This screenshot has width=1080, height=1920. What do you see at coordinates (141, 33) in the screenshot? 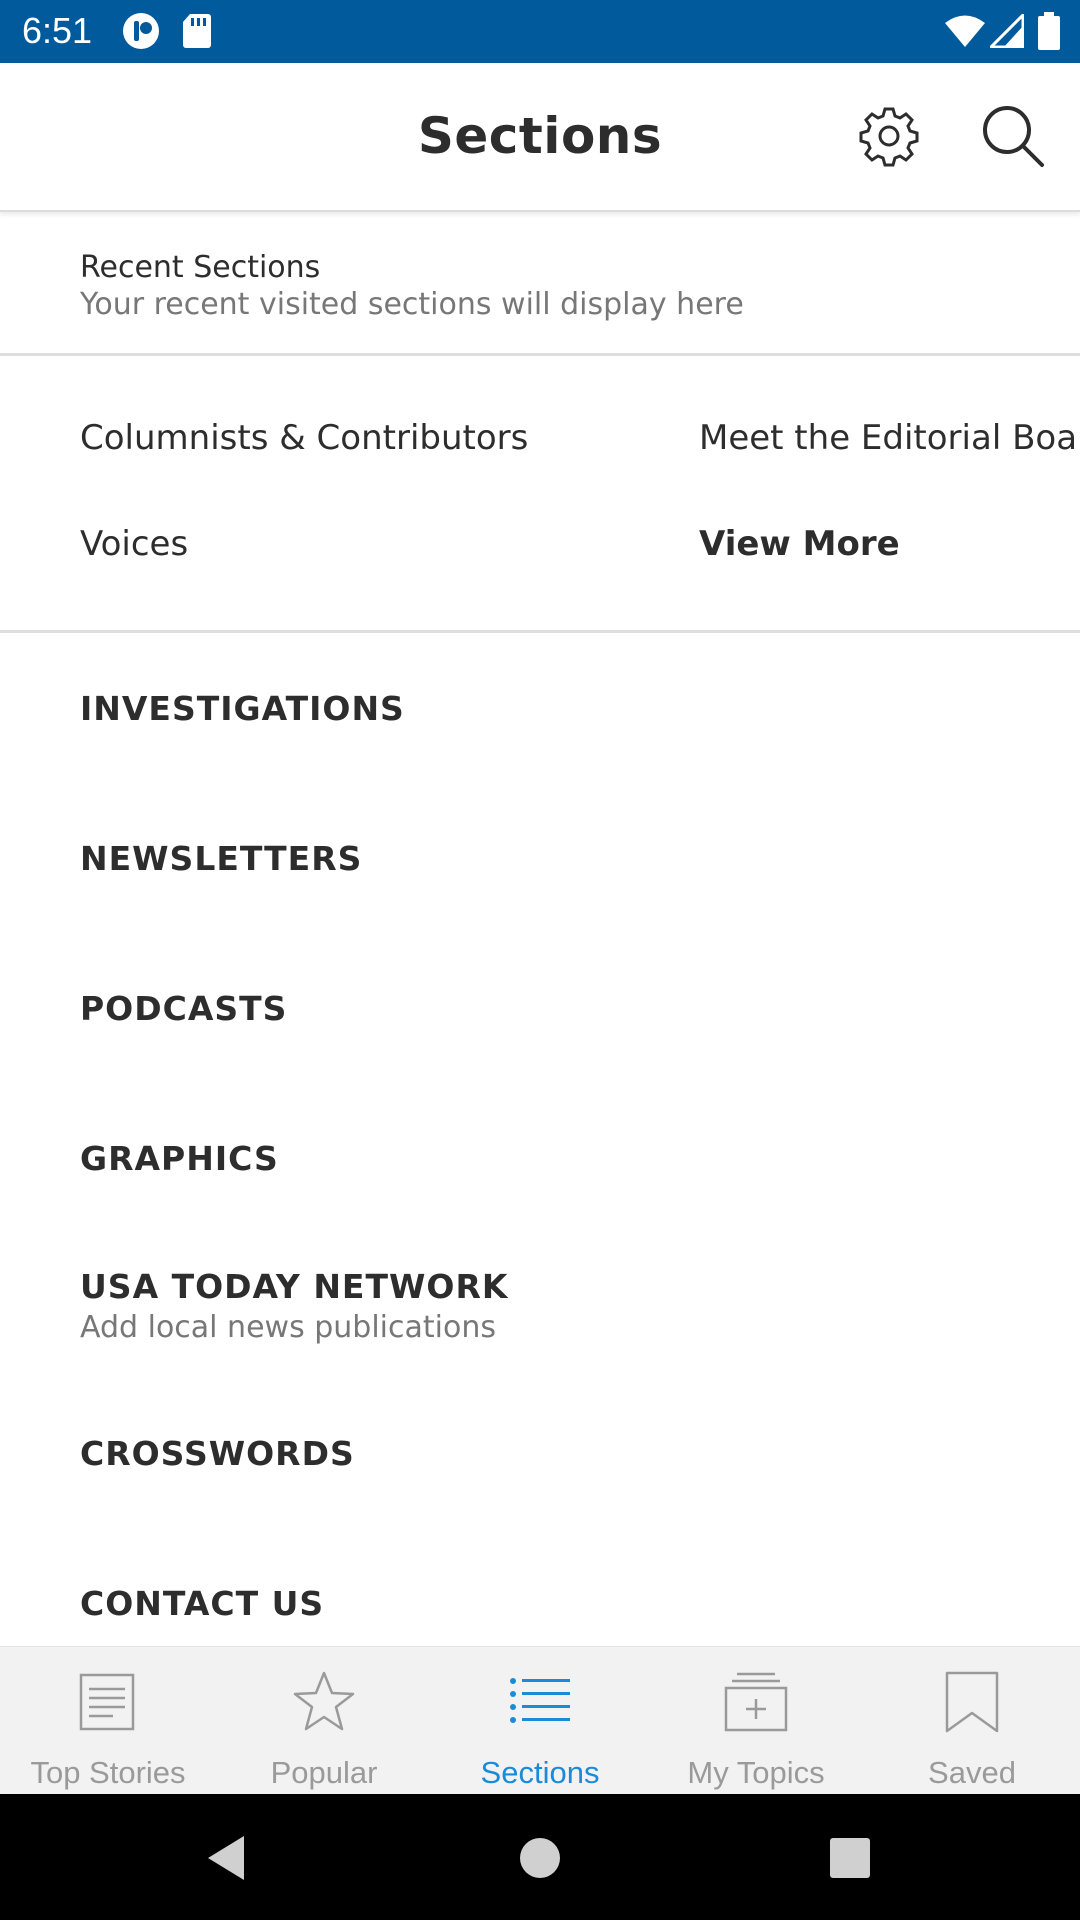
I see `app-notification-icon` at bounding box center [141, 33].